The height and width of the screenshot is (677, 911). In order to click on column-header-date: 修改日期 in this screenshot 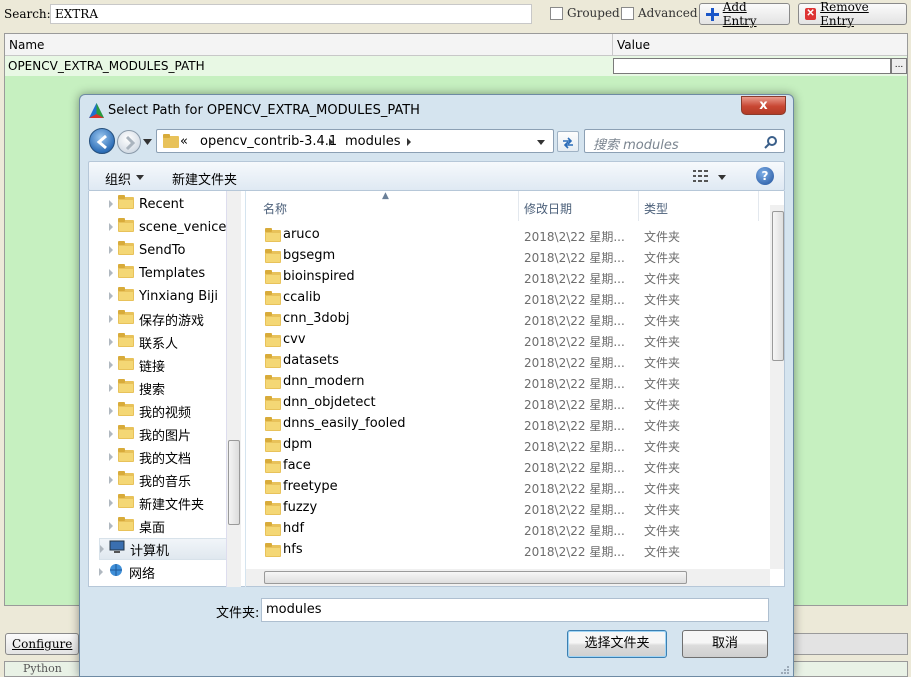, I will do `click(548, 208)`.